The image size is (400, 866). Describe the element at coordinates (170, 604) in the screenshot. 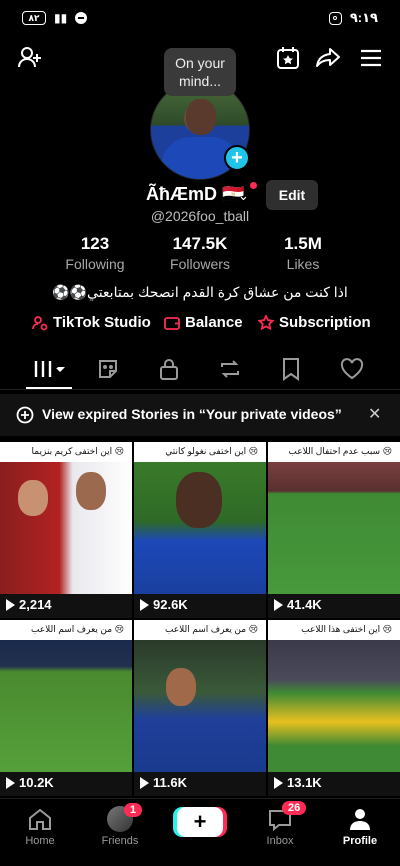

I see `view-count-text: 92.6K` at that location.